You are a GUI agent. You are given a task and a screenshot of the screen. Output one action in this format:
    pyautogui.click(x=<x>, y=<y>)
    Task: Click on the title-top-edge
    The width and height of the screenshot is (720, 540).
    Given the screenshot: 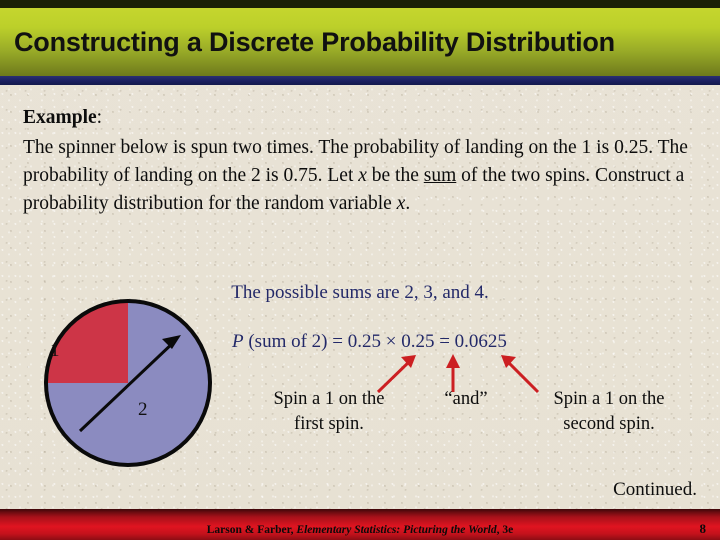 What is the action you would take?
    pyautogui.click(x=360, y=4)
    